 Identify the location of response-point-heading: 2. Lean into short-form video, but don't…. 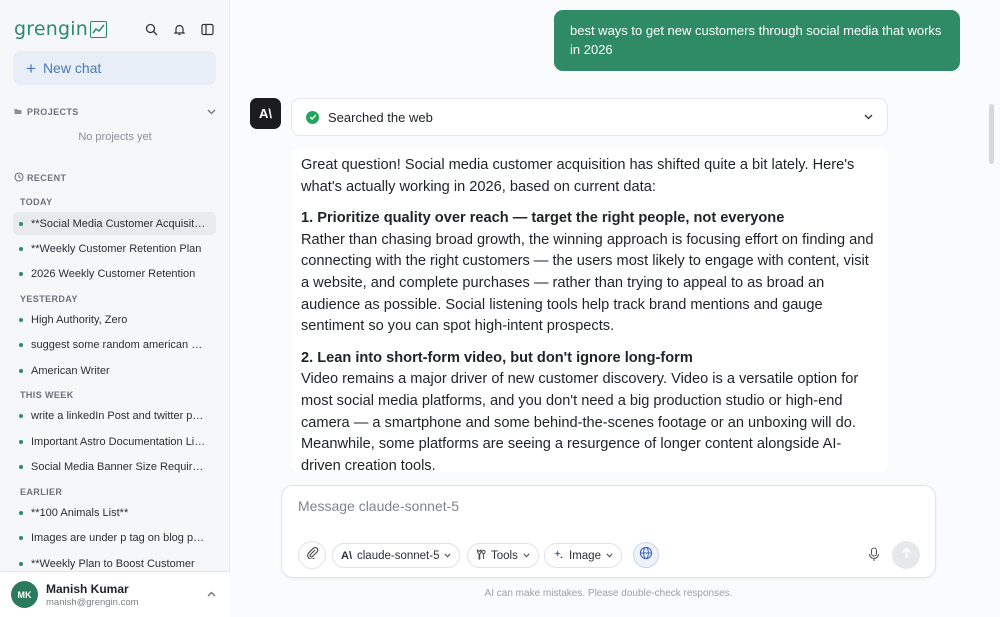
(497, 357).